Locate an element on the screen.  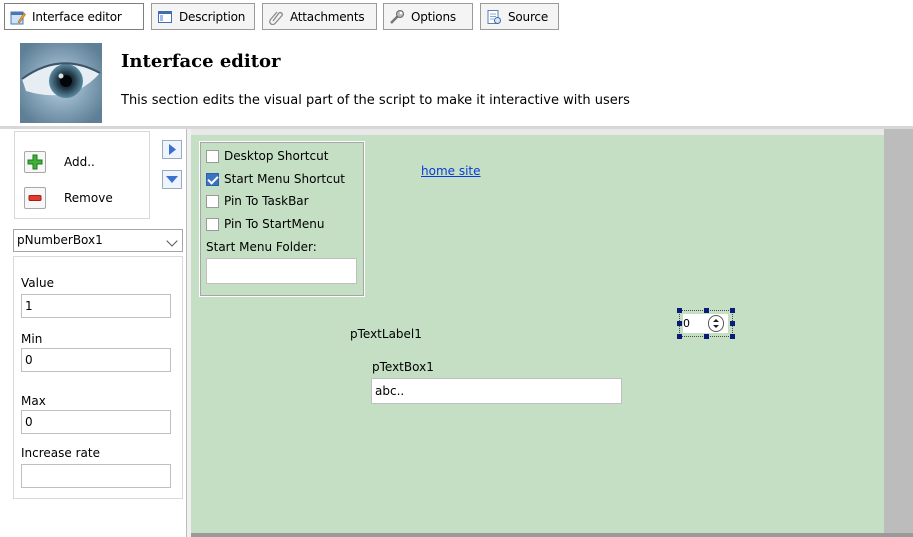
tab-label: Interface editor is located at coordinates (77, 16).